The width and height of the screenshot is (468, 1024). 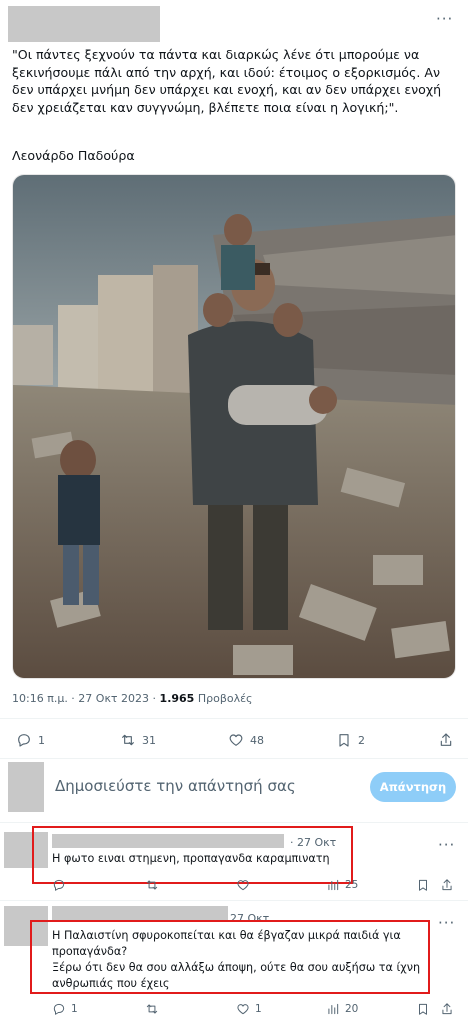 What do you see at coordinates (258, 1009) in the screenshot?
I see `comment-like-count: 1` at bounding box center [258, 1009].